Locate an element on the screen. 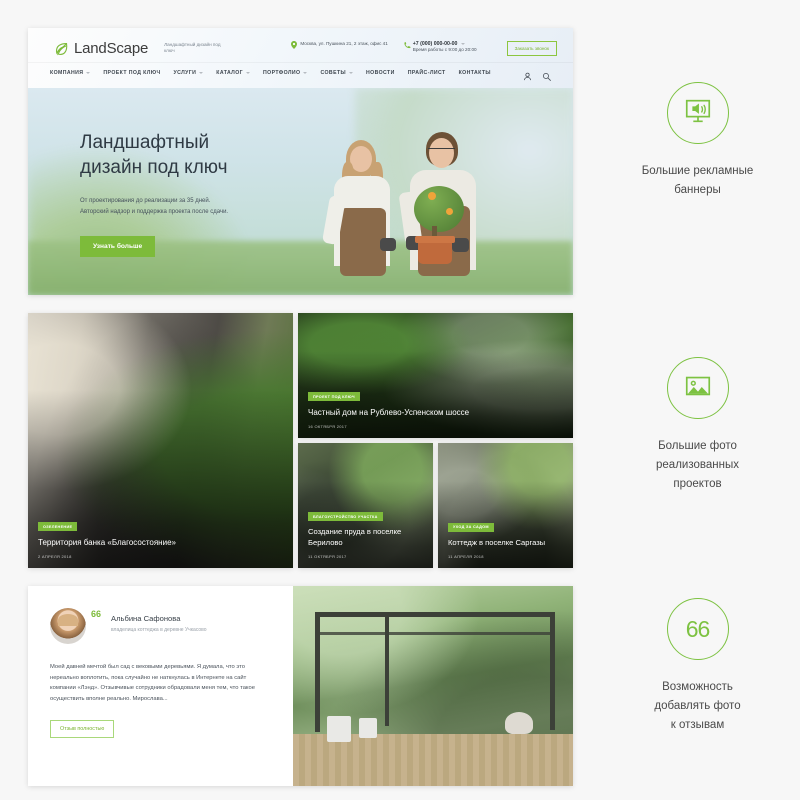  feature-label-line3: проектов is located at coordinates (697, 484).